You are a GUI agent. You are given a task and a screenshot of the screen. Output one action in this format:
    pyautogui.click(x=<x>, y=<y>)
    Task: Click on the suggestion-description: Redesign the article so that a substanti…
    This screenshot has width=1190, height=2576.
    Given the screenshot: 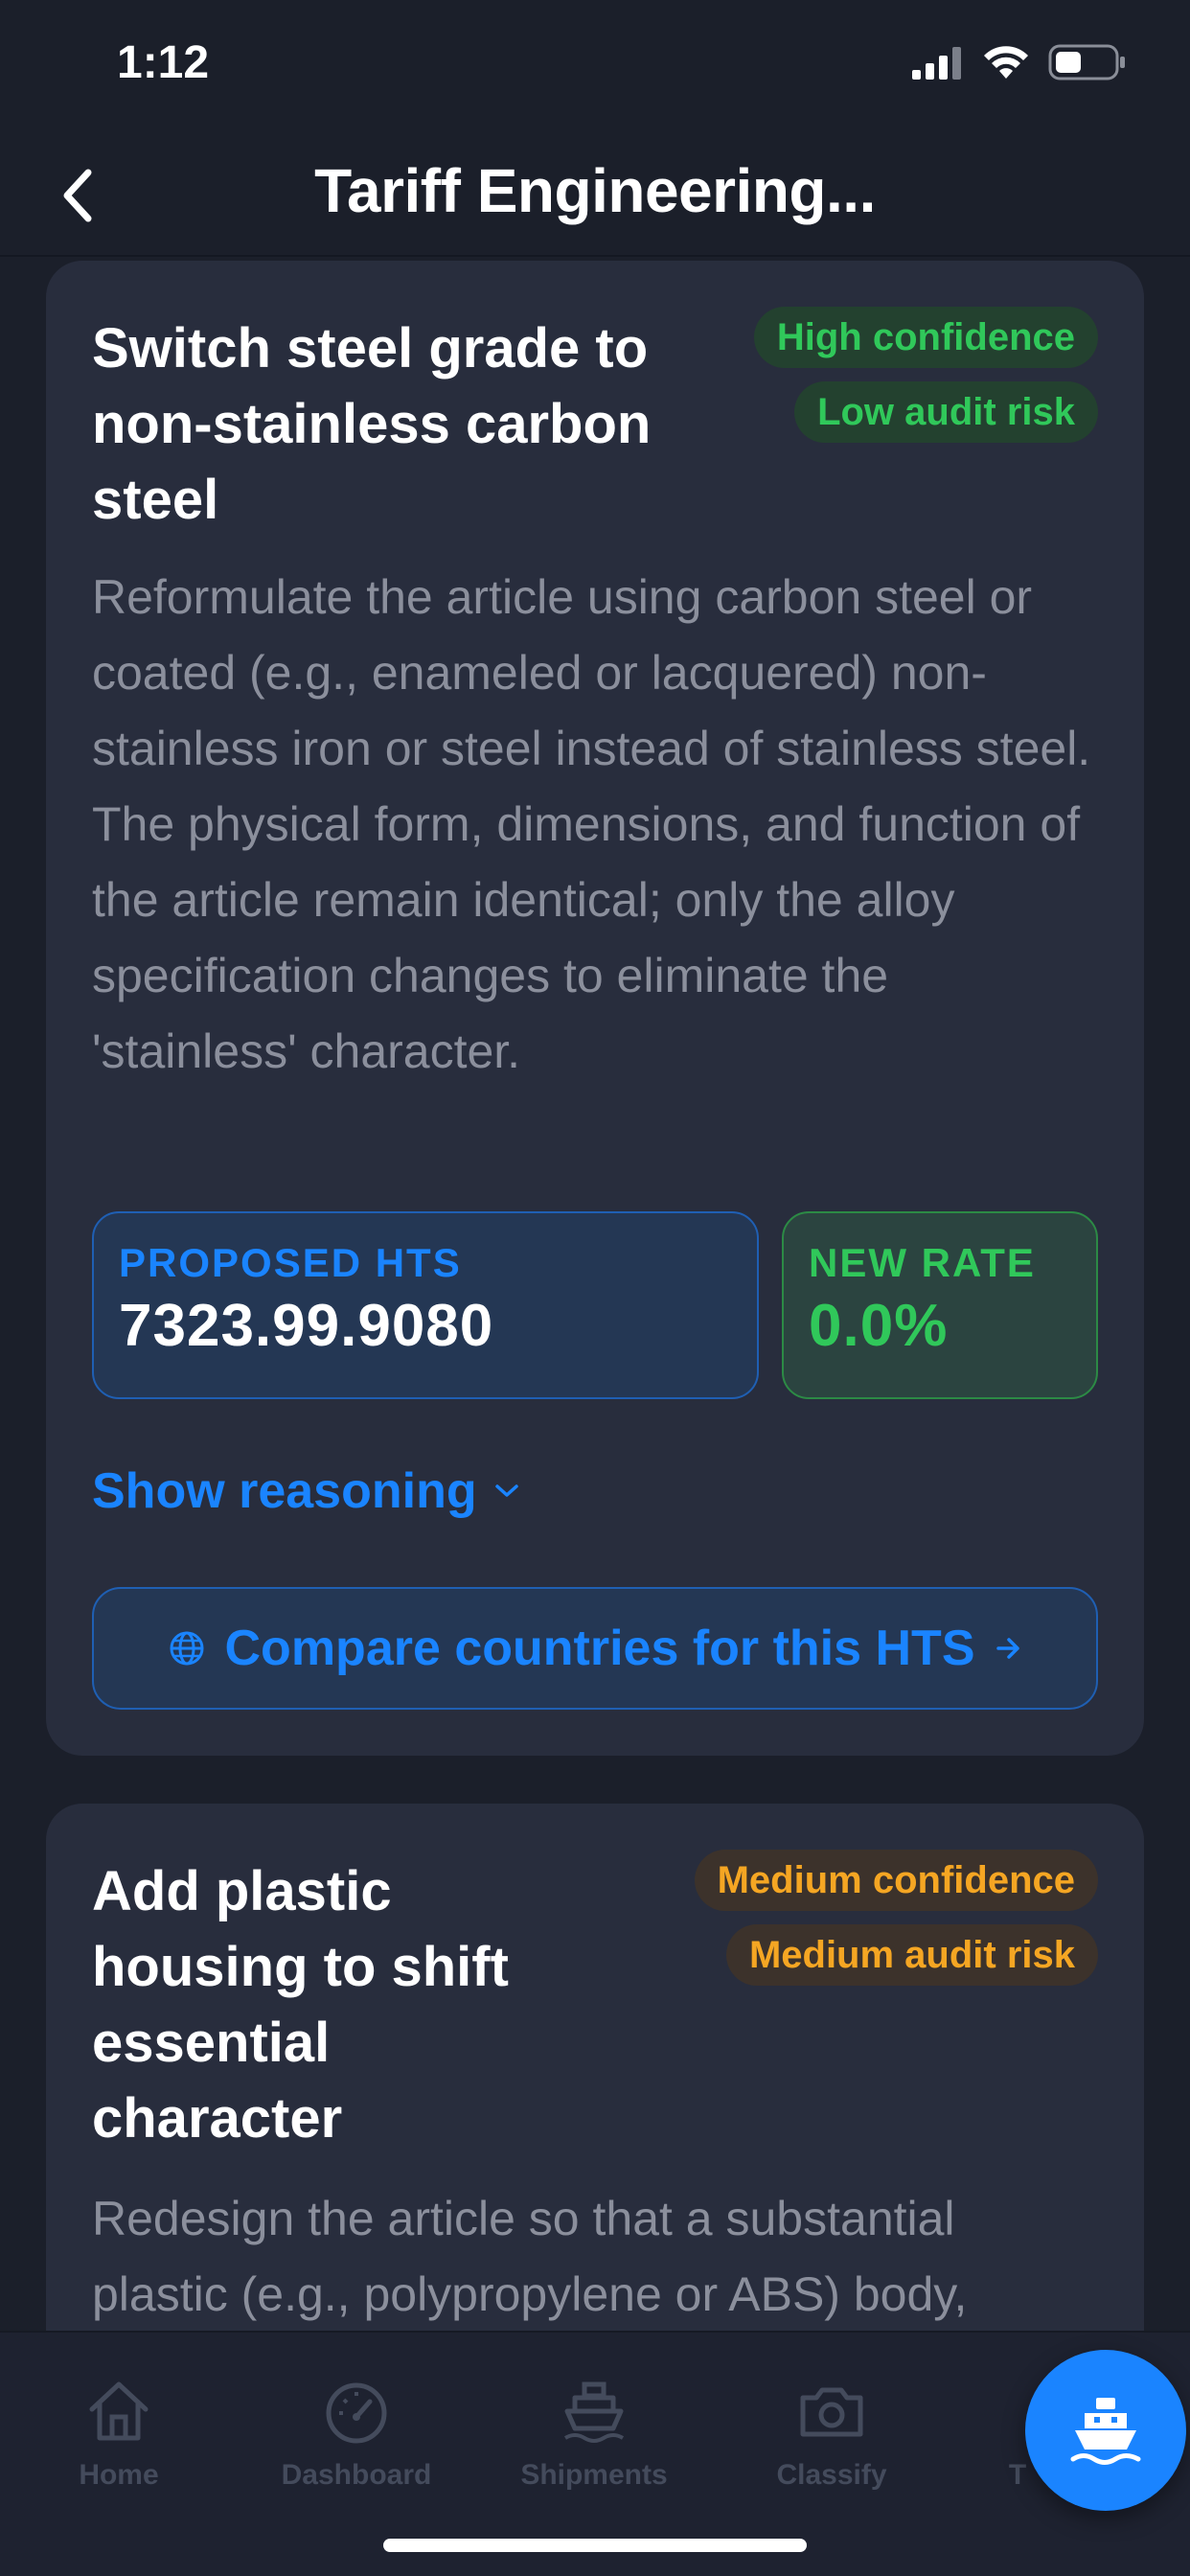 What is the action you would take?
    pyautogui.click(x=530, y=2256)
    